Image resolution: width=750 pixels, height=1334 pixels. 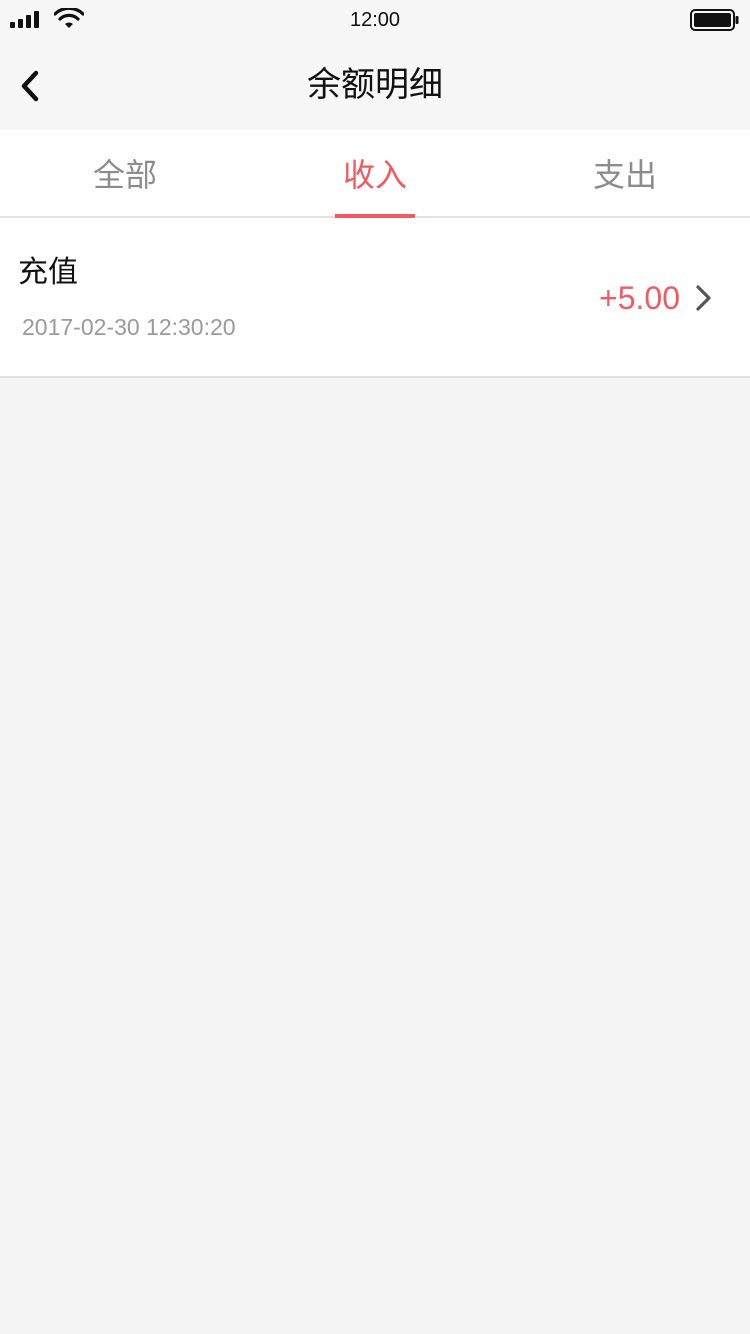 I want to click on battery-icon, so click(x=714, y=20).